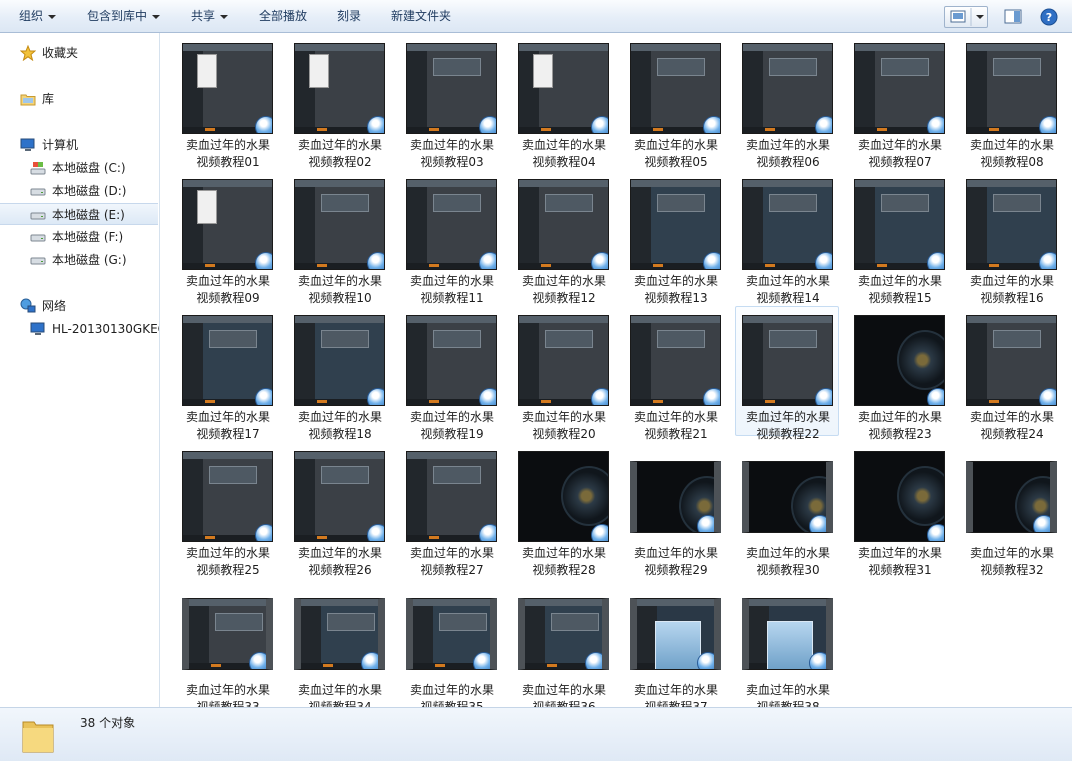 Image resolution: width=1072 pixels, height=761 pixels. Describe the element at coordinates (227, 373) in the screenshot. I see `file-item: 卖血过年的水果 视频教程17` at that location.